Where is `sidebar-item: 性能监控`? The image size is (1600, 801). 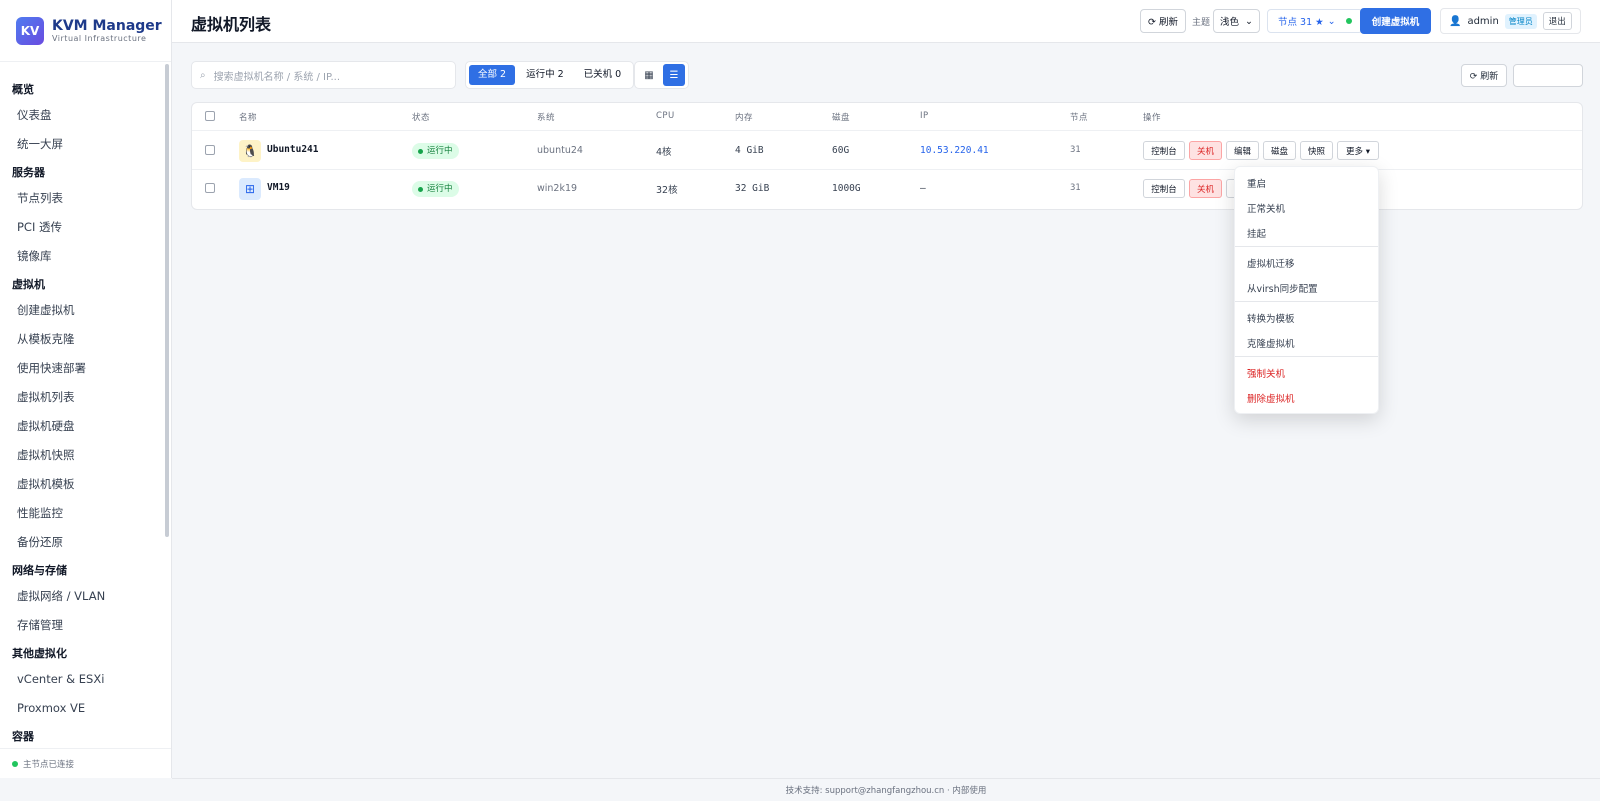 sidebar-item: 性能监控 is located at coordinates (82, 513).